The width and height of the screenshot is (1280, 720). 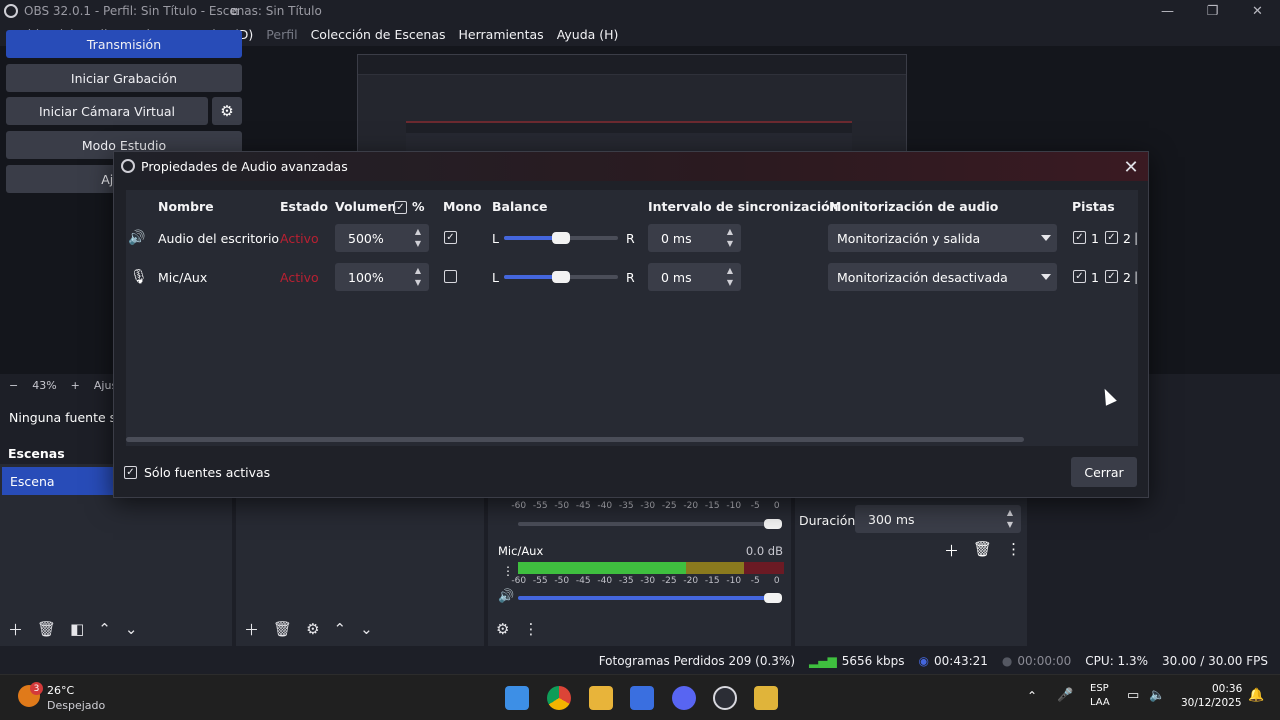 What do you see at coordinates (107, 111) in the screenshot?
I see `start-virtual-camera-button: Iniciar Cámara Virtual` at bounding box center [107, 111].